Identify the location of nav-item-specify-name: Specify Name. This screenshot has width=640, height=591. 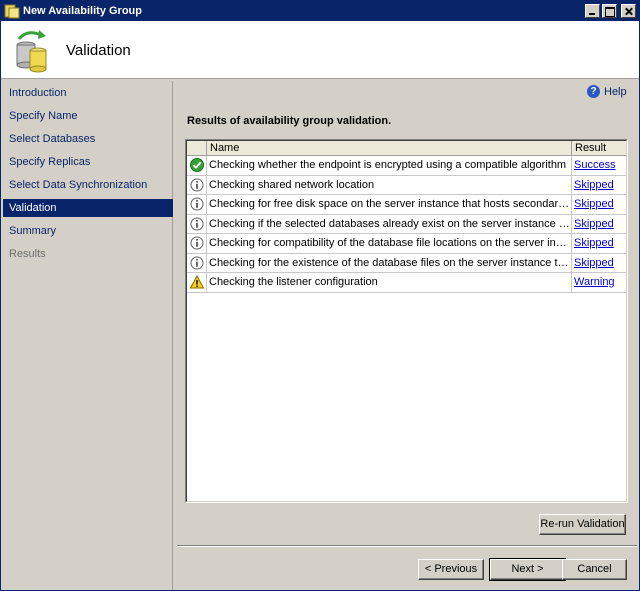
(88, 116).